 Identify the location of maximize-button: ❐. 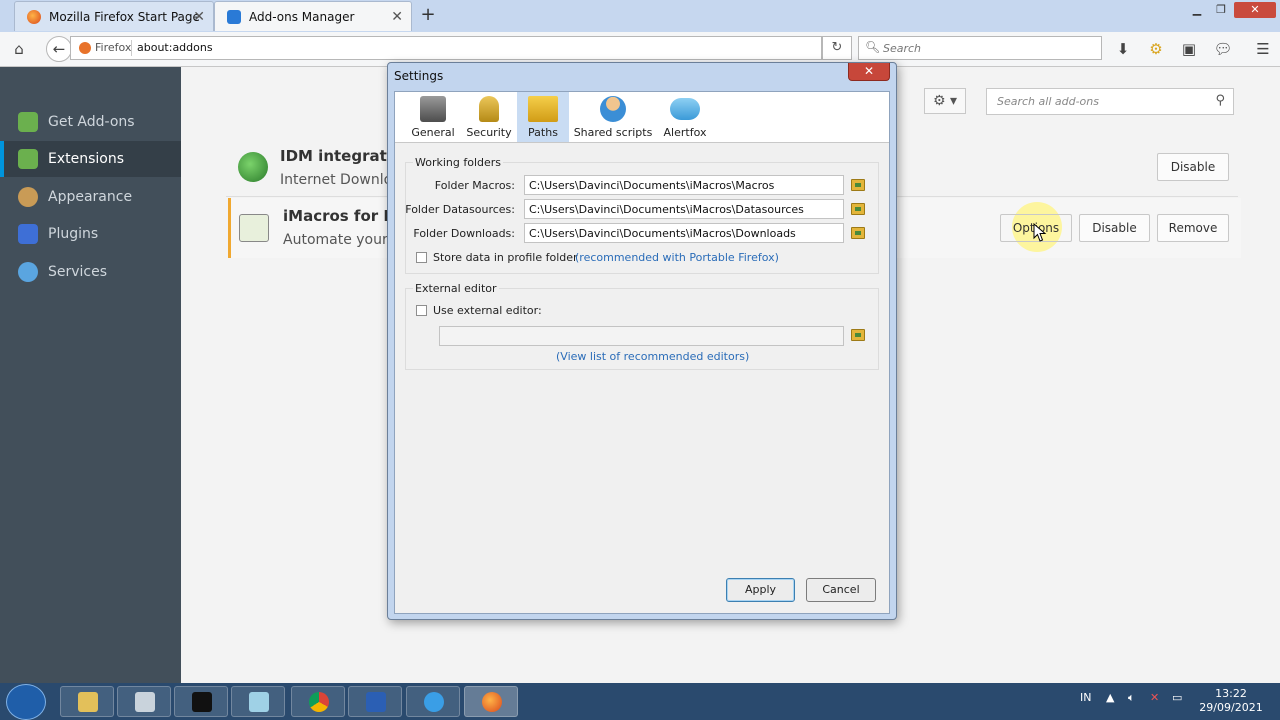
(1221, 10).